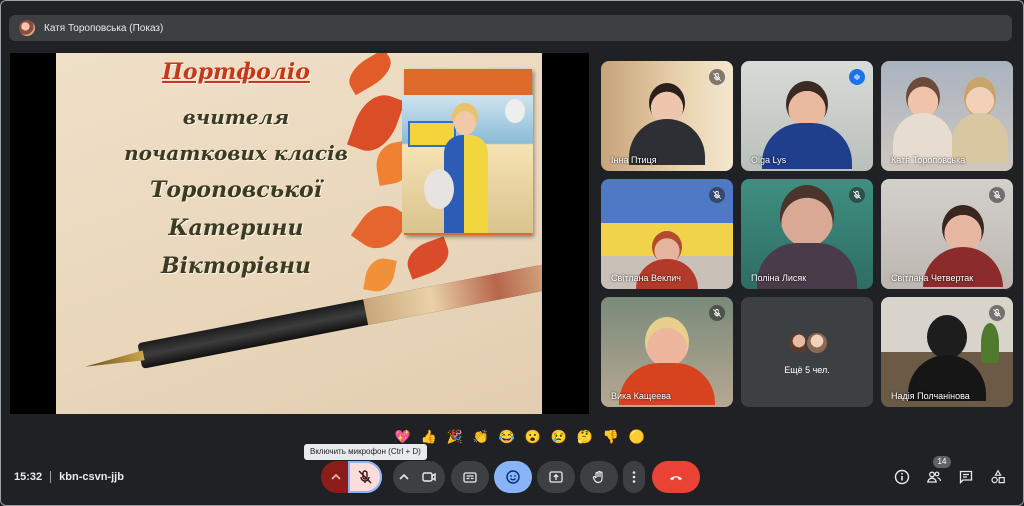  What do you see at coordinates (236, 153) in the screenshot?
I see `slide-line: початкових класів` at bounding box center [236, 153].